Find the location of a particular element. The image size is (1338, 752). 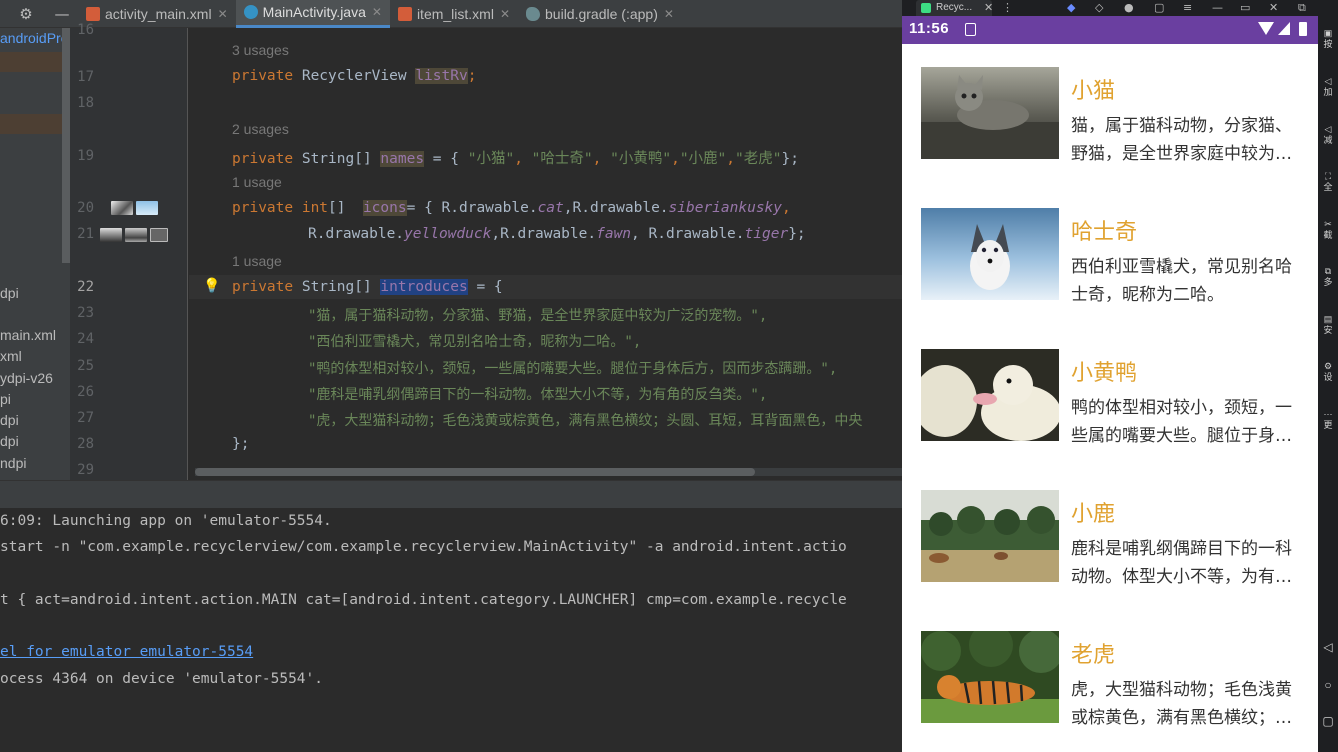

tab-main-activity-java: MainActivity.java ✕ is located at coordinates (312, 14).